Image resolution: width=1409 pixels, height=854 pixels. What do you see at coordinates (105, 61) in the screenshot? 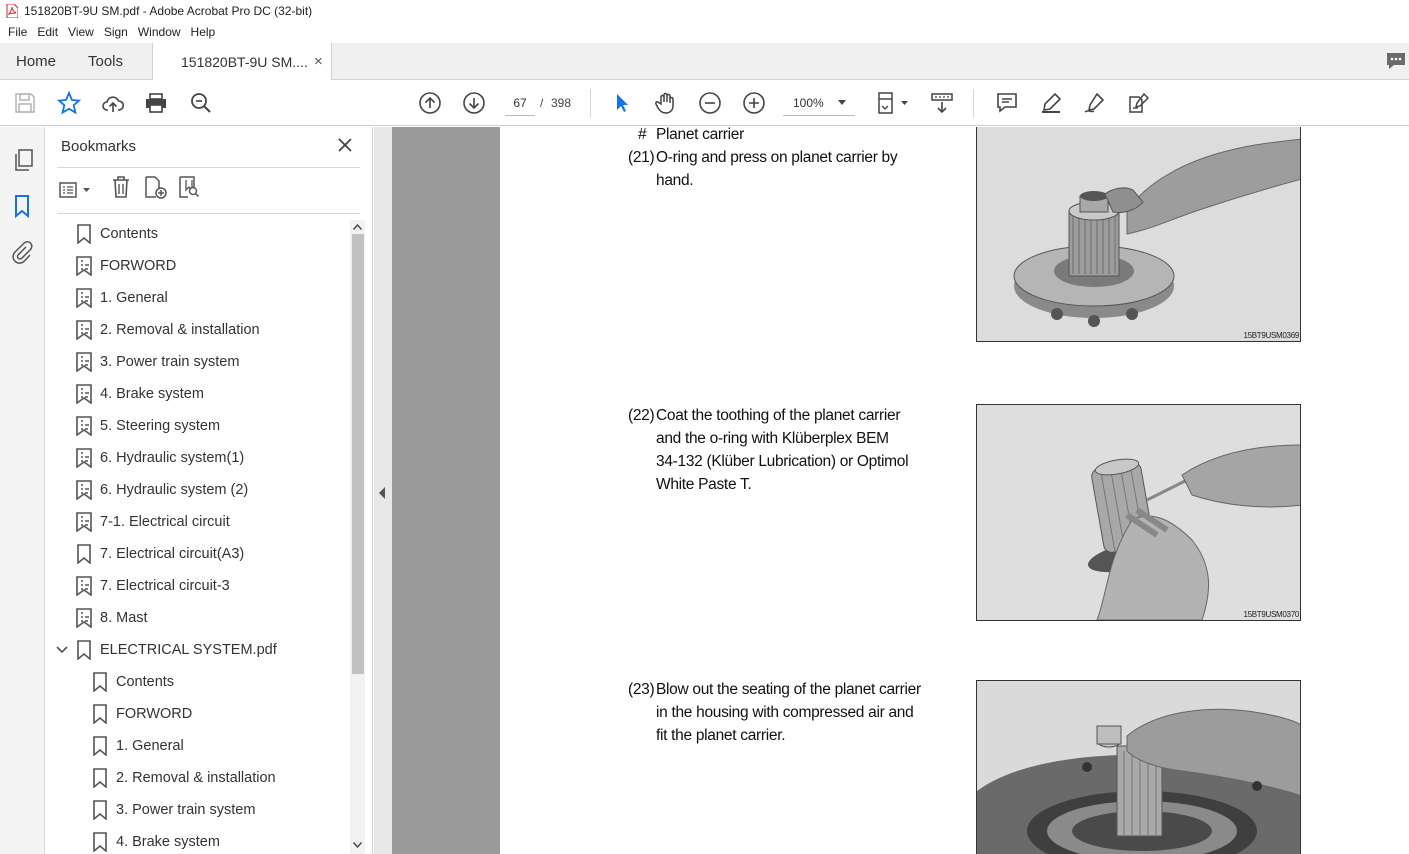
I see `tab-tools: Tools` at bounding box center [105, 61].